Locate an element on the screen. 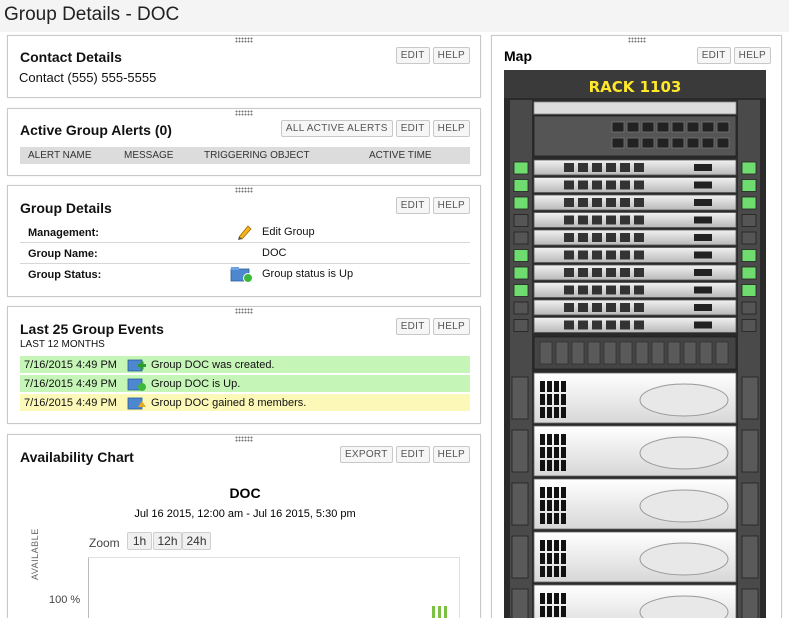 Image resolution: width=789 pixels, height=618 pixels. event-row: 7/16/2015 4:49 PM Group DOC was created. is located at coordinates (245, 365).